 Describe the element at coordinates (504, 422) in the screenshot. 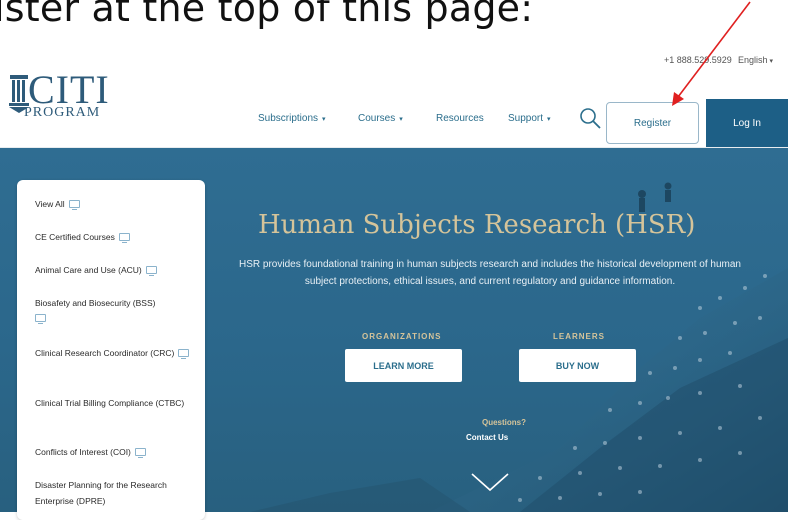

I see `questions-label: Questions?` at that location.